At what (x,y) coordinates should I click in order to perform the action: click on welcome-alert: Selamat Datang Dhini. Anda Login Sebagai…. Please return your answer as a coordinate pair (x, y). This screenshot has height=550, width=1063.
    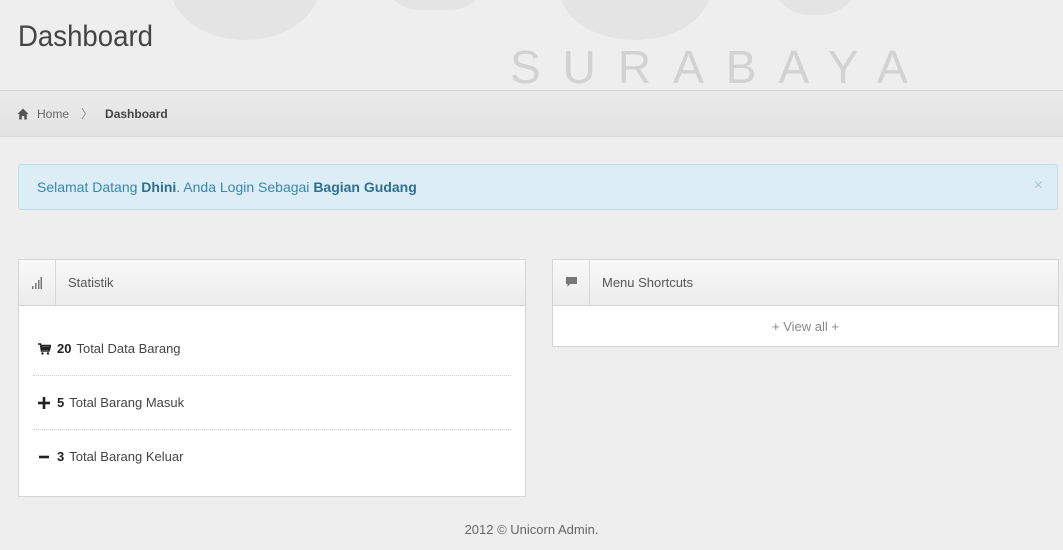
    Looking at the image, I should click on (538, 187).